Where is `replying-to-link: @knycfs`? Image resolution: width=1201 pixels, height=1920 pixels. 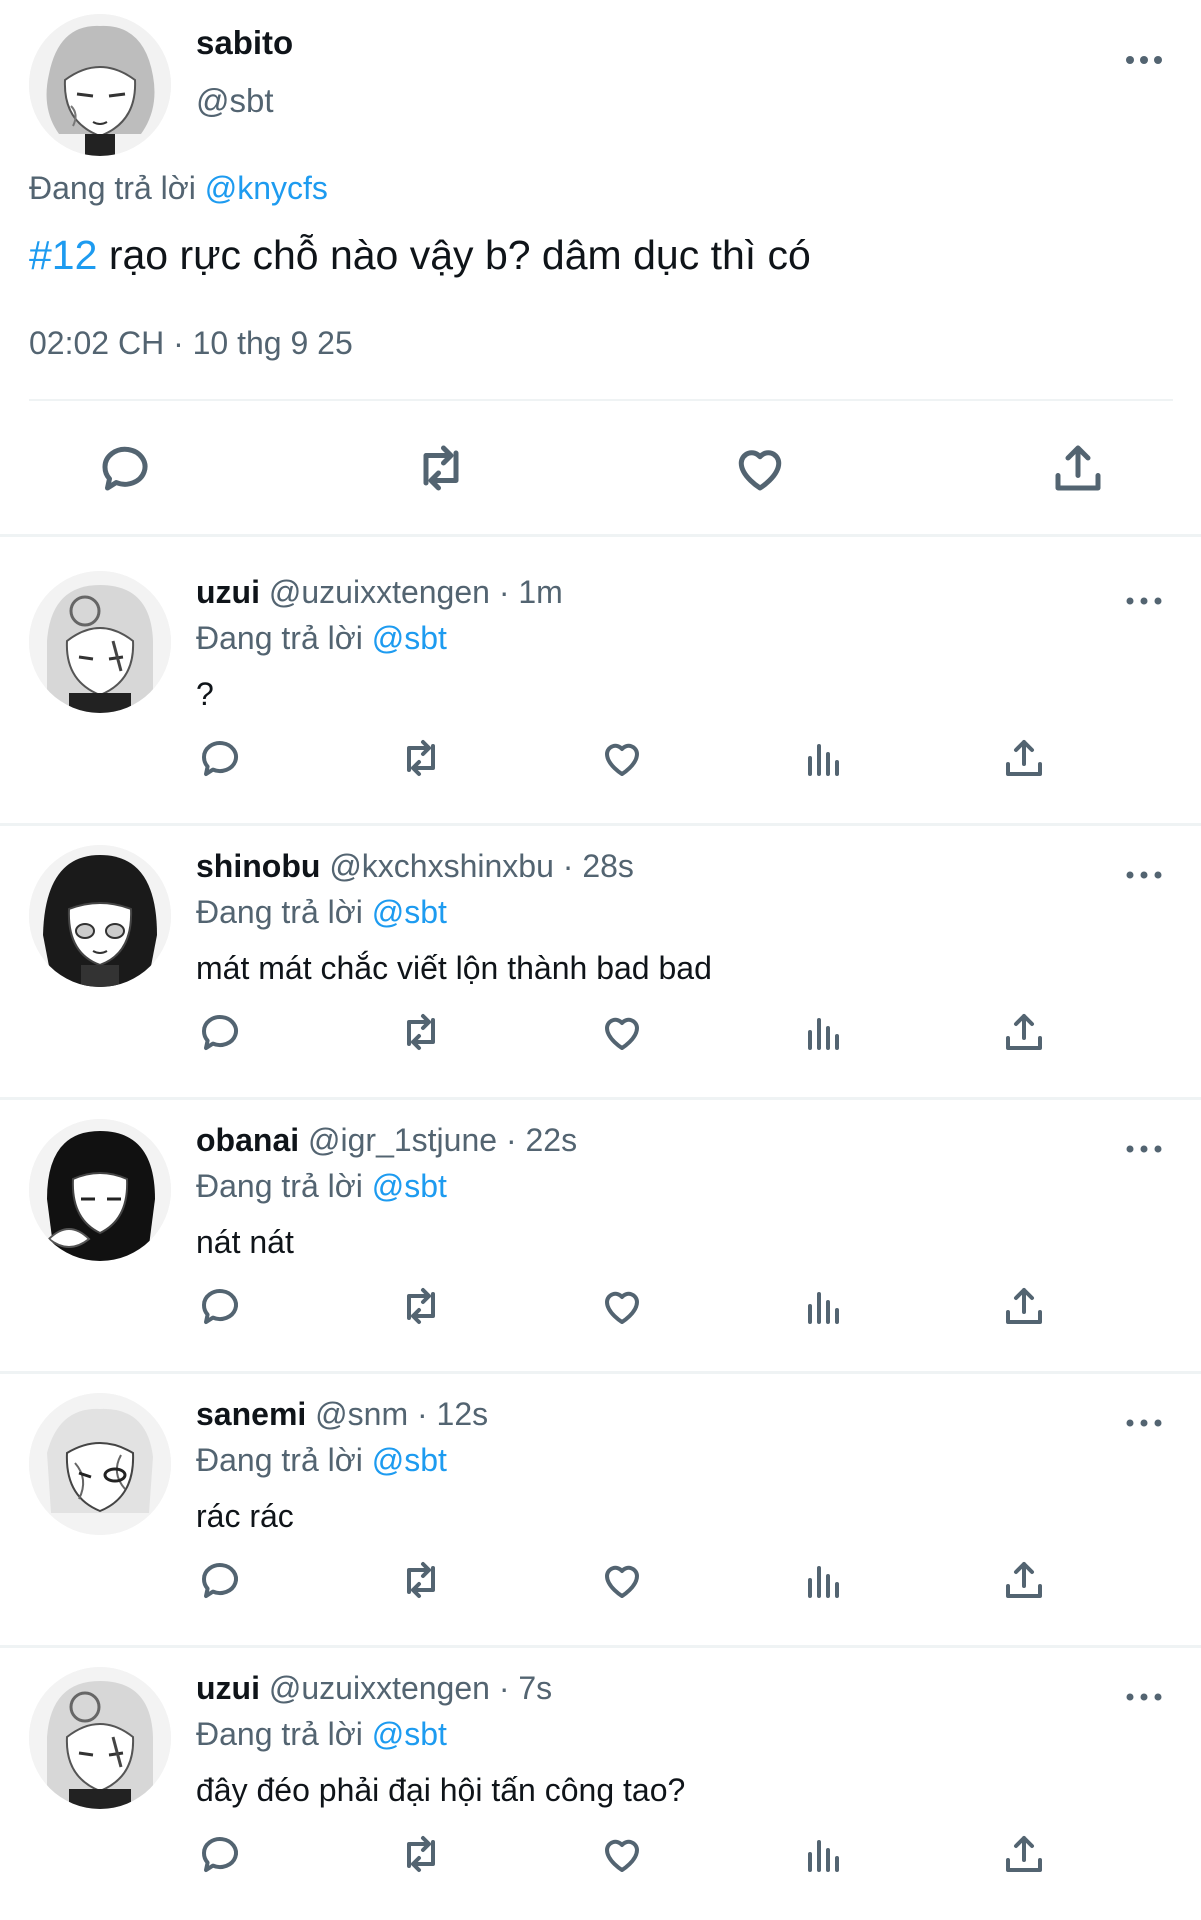 replying-to-link: @knycfs is located at coordinates (266, 188).